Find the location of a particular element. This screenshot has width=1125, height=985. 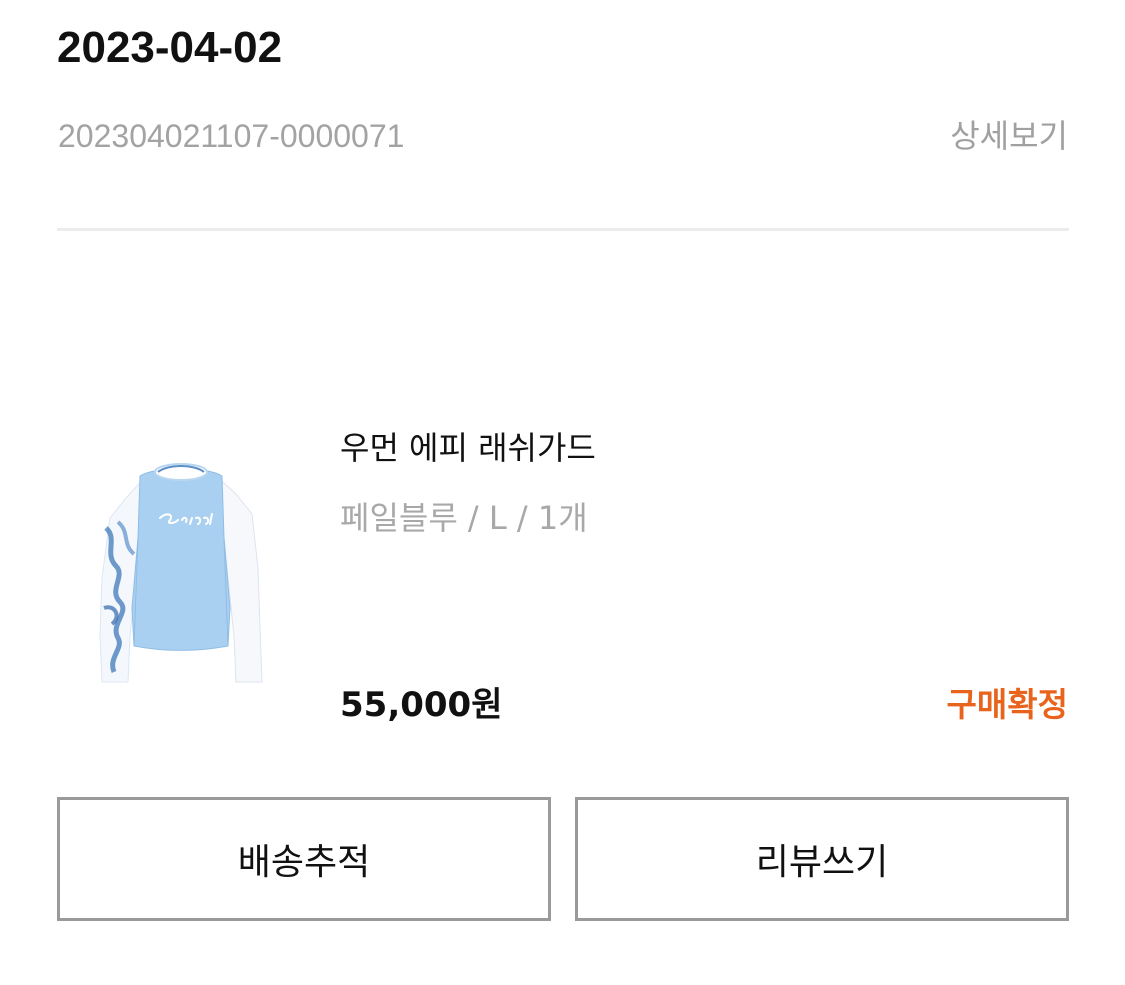

product-image is located at coordinates (181, 572).